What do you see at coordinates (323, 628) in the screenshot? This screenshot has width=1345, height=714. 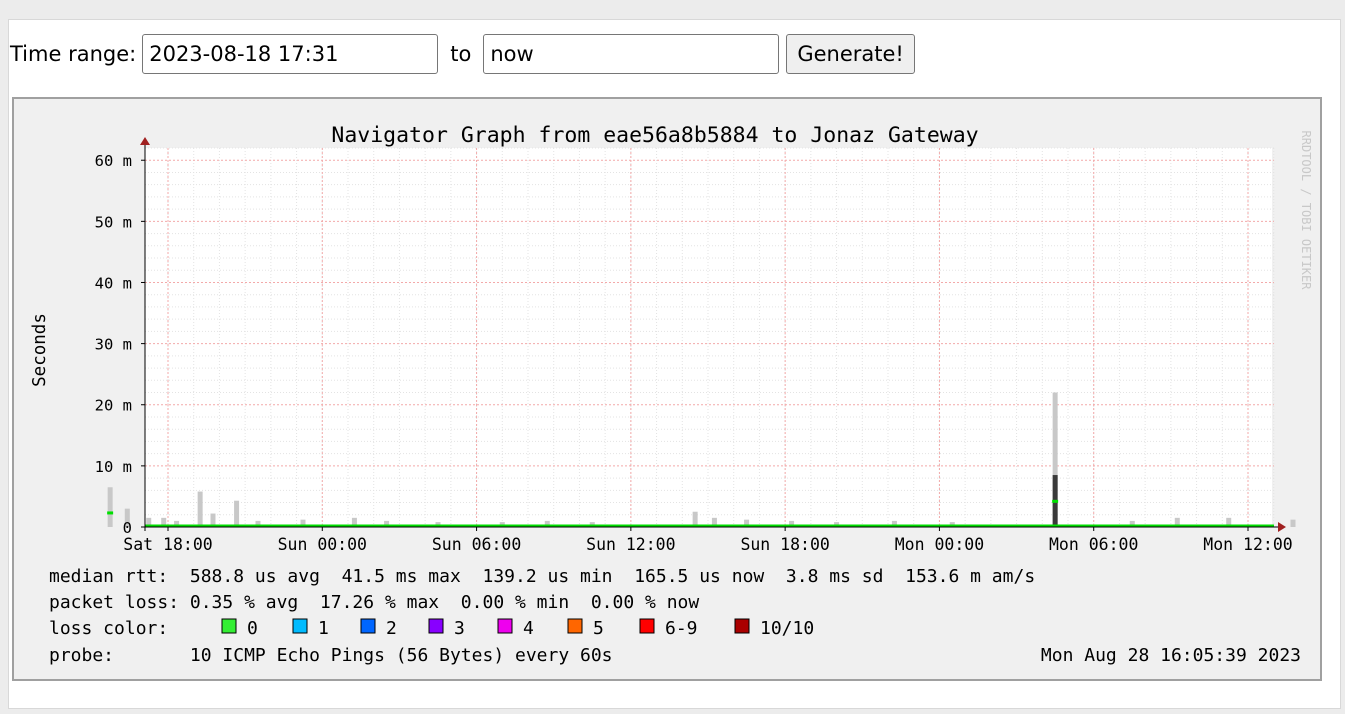 I see `loss-legend-label: 1` at bounding box center [323, 628].